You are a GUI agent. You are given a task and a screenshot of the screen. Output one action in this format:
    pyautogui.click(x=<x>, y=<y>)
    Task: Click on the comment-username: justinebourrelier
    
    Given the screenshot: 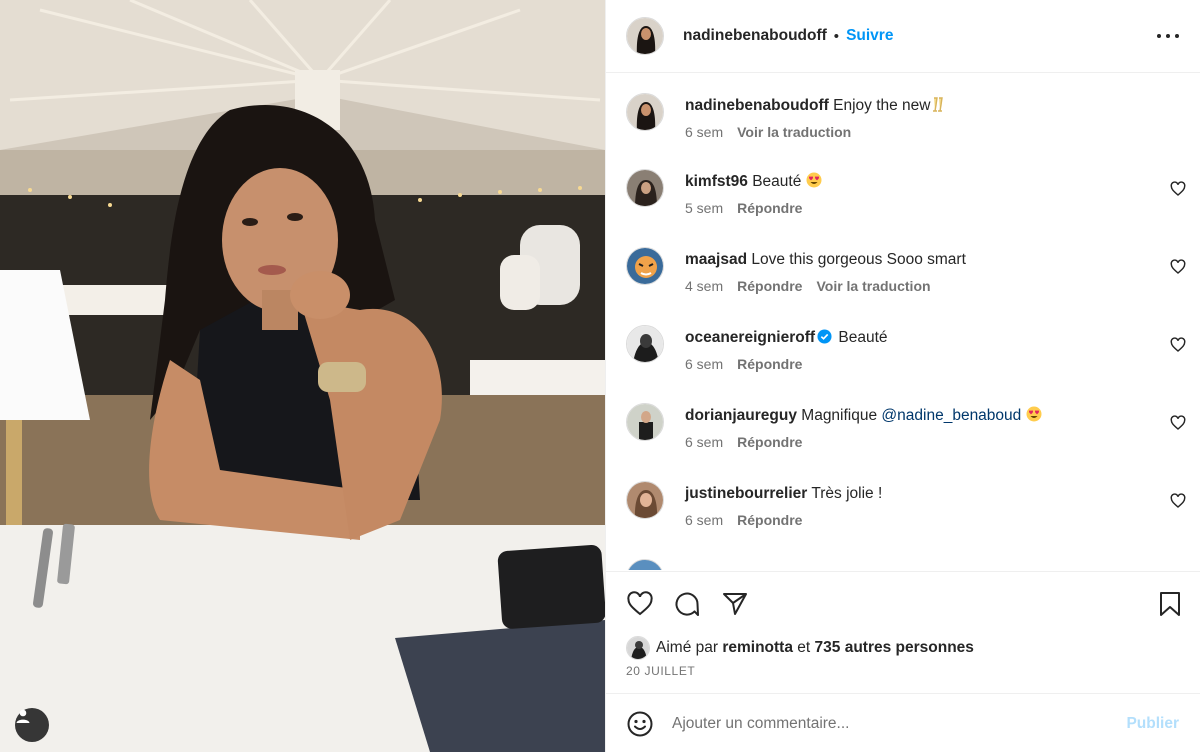 What is the action you would take?
    pyautogui.click(x=746, y=493)
    